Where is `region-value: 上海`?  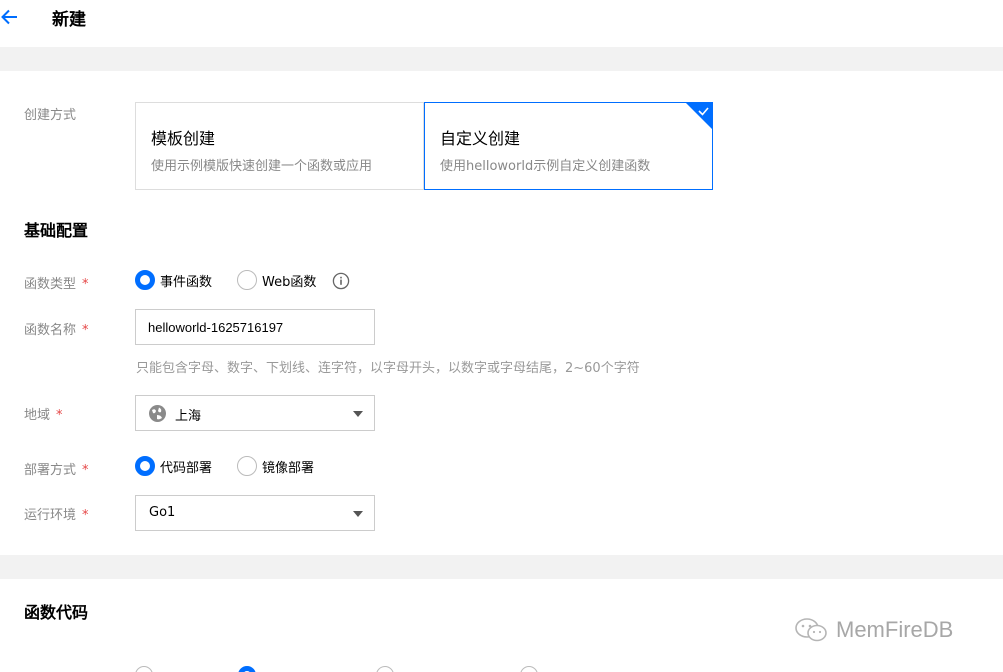
region-value: 上海 is located at coordinates (188, 416).